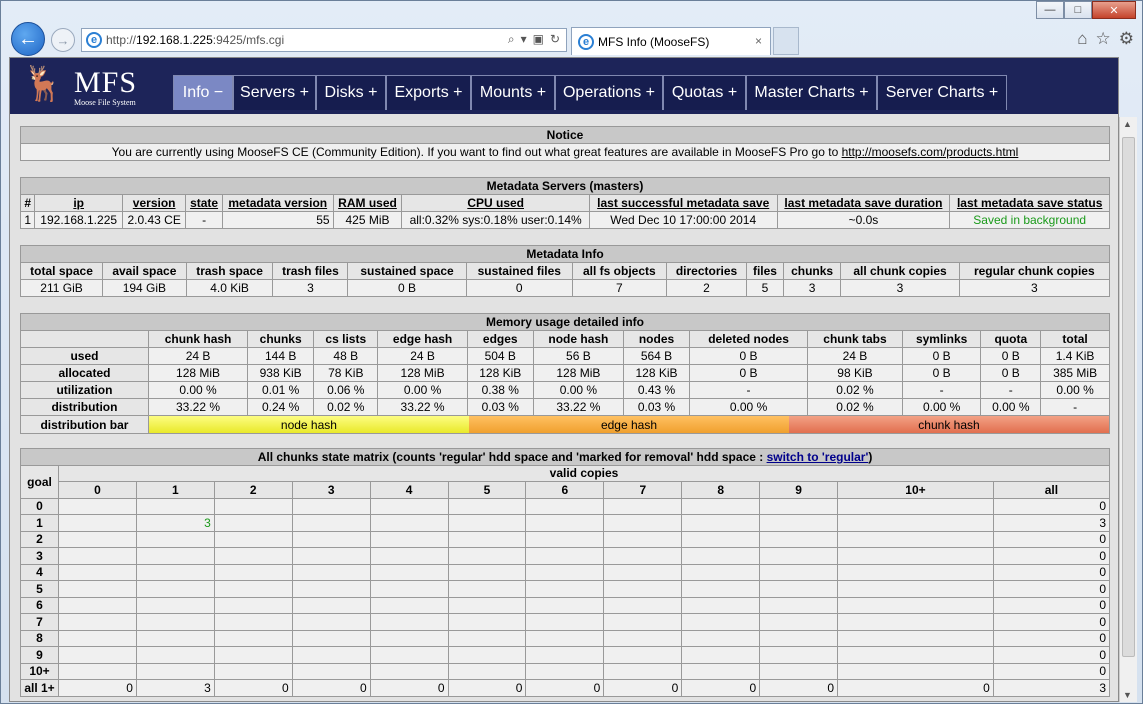 This screenshot has width=1143, height=704. Describe the element at coordinates (63, 40) in the screenshot. I see `forward-button: →` at that location.